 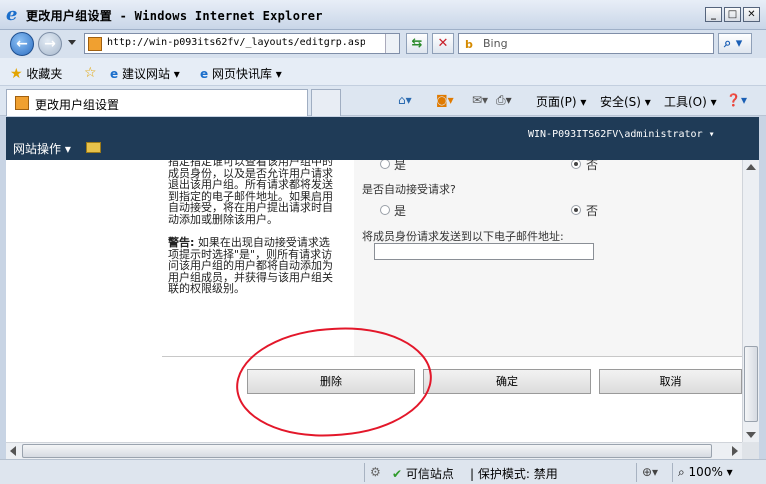 I want to click on favorites-button: ★ 收藏夹, so click(x=36, y=73).